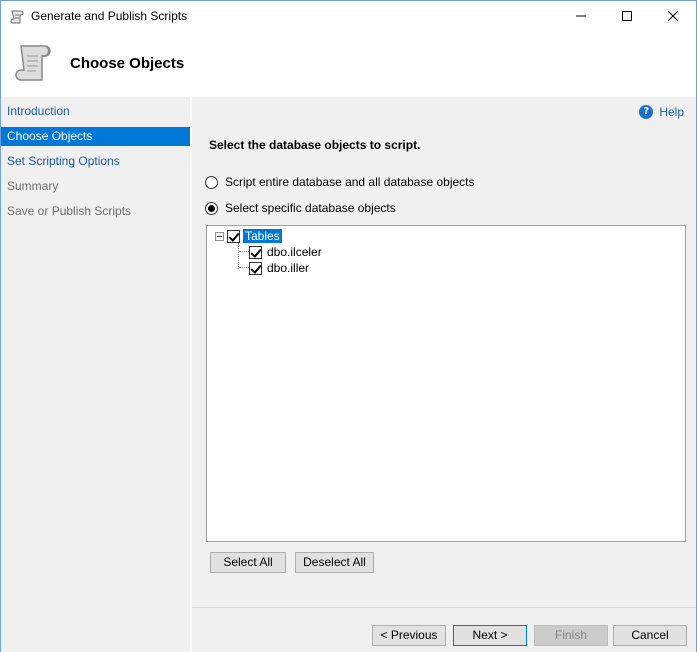 The height and width of the screenshot is (652, 697). Describe the element at coordinates (571, 635) in the screenshot. I see `finish-button: Finish` at that location.